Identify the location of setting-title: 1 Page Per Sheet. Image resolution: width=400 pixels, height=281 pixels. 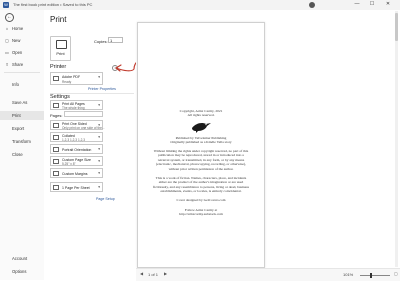
(76, 188).